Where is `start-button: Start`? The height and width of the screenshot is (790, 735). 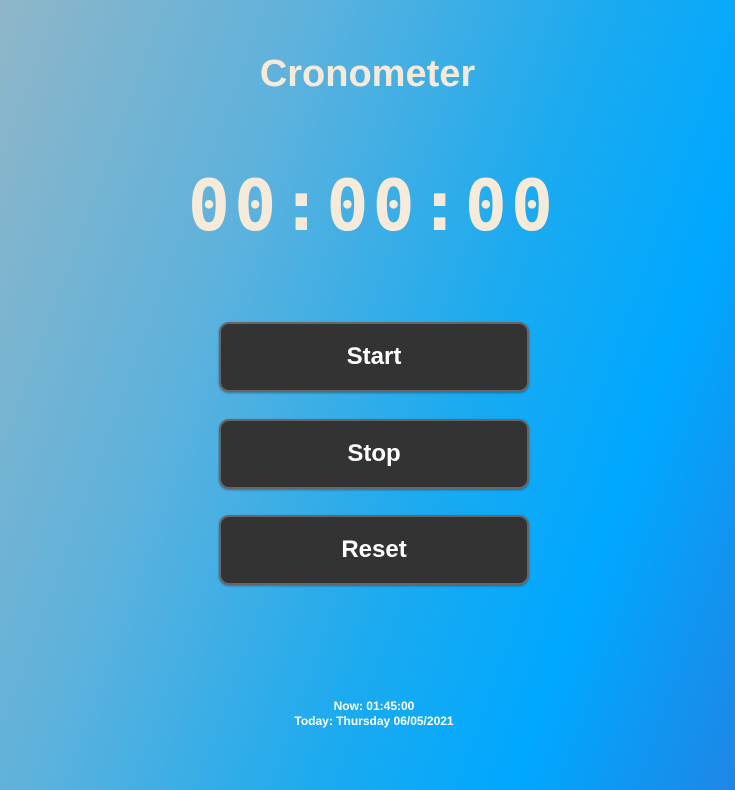 start-button: Start is located at coordinates (374, 357).